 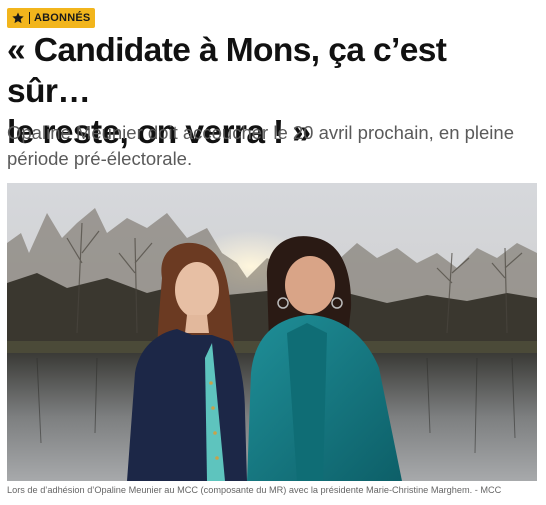 What do you see at coordinates (18, 18) in the screenshot?
I see `star-icon` at bounding box center [18, 18].